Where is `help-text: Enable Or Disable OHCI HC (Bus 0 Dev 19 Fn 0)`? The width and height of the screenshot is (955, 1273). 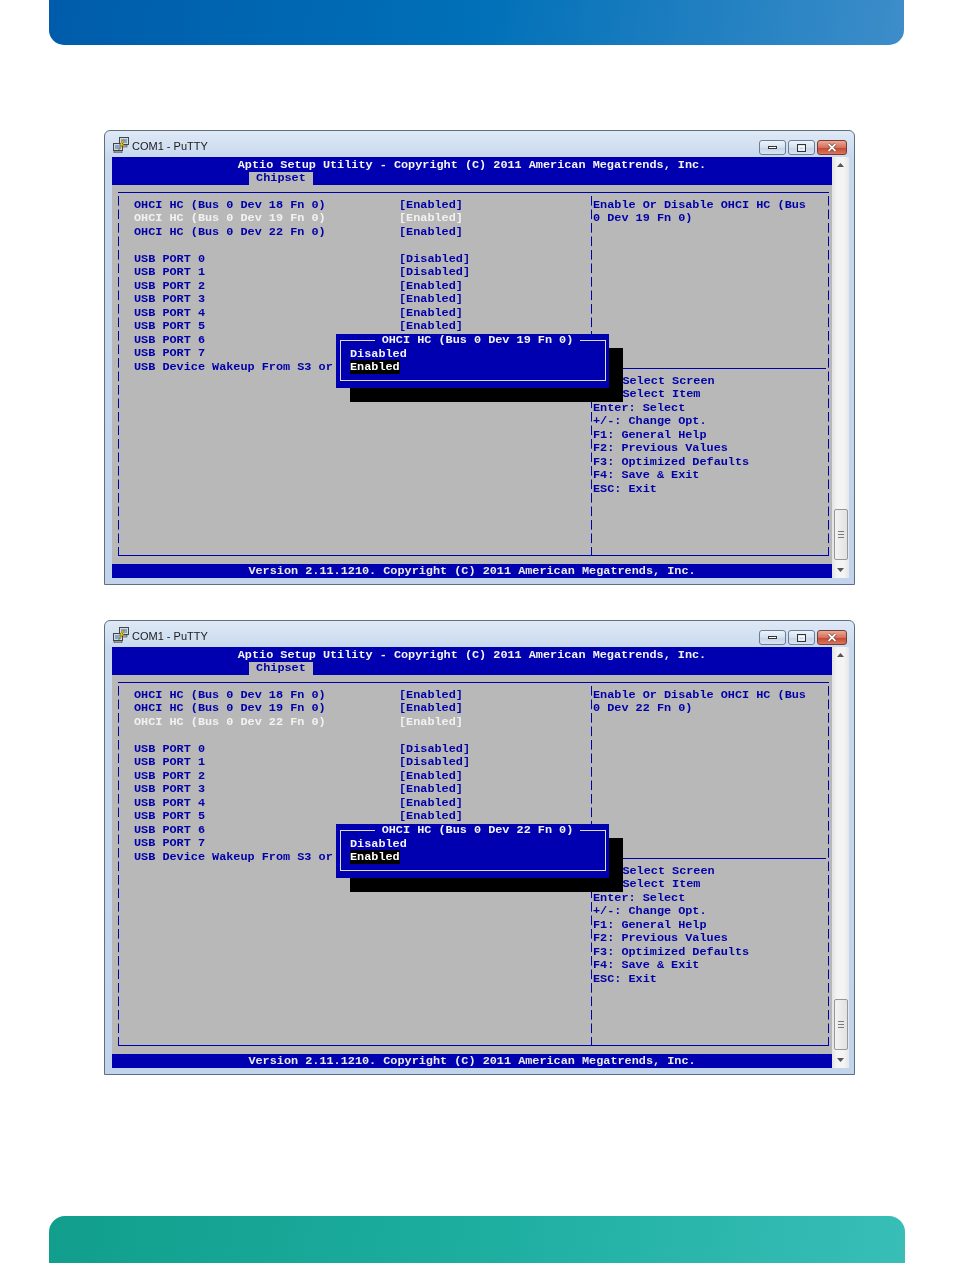
help-text: Enable Or Disable OHCI HC (Bus 0 Dev 19 Fn 0) is located at coordinates (700, 212).